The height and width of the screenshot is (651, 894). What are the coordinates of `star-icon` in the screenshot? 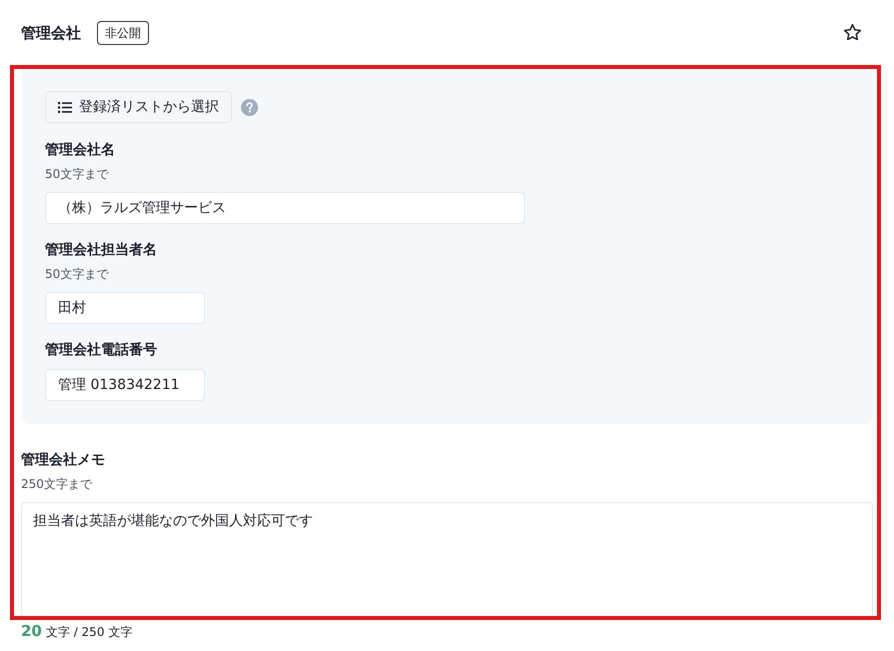 It's located at (852, 32).